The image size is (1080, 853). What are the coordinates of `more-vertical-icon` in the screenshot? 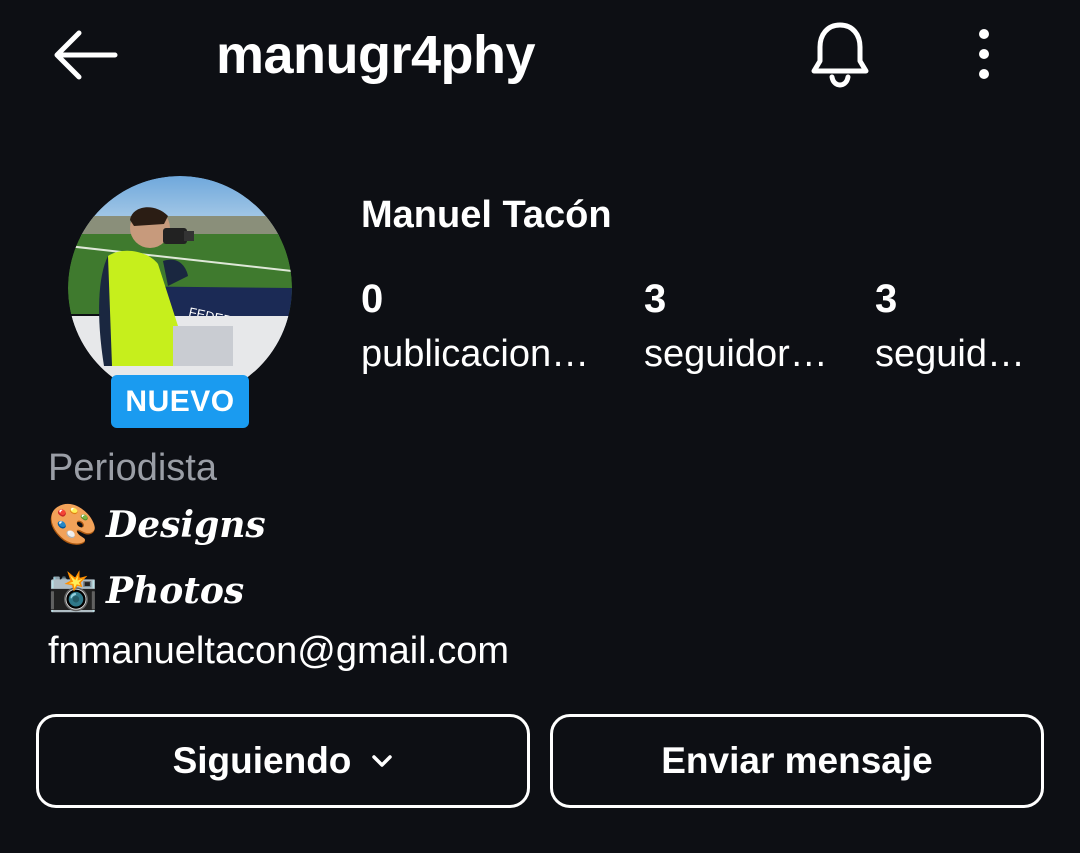 It's located at (984, 54).